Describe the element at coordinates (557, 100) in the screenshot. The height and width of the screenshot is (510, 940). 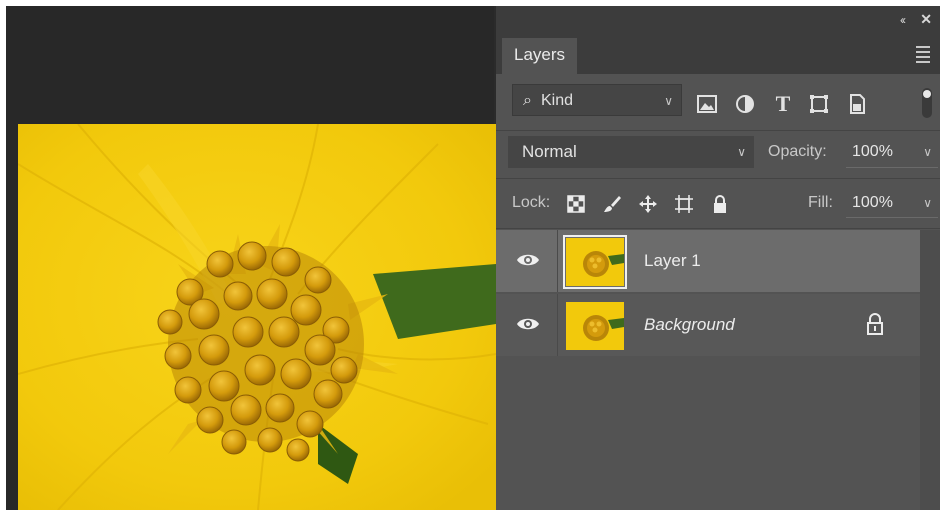
I see `filter-kind-label: Kind` at that location.